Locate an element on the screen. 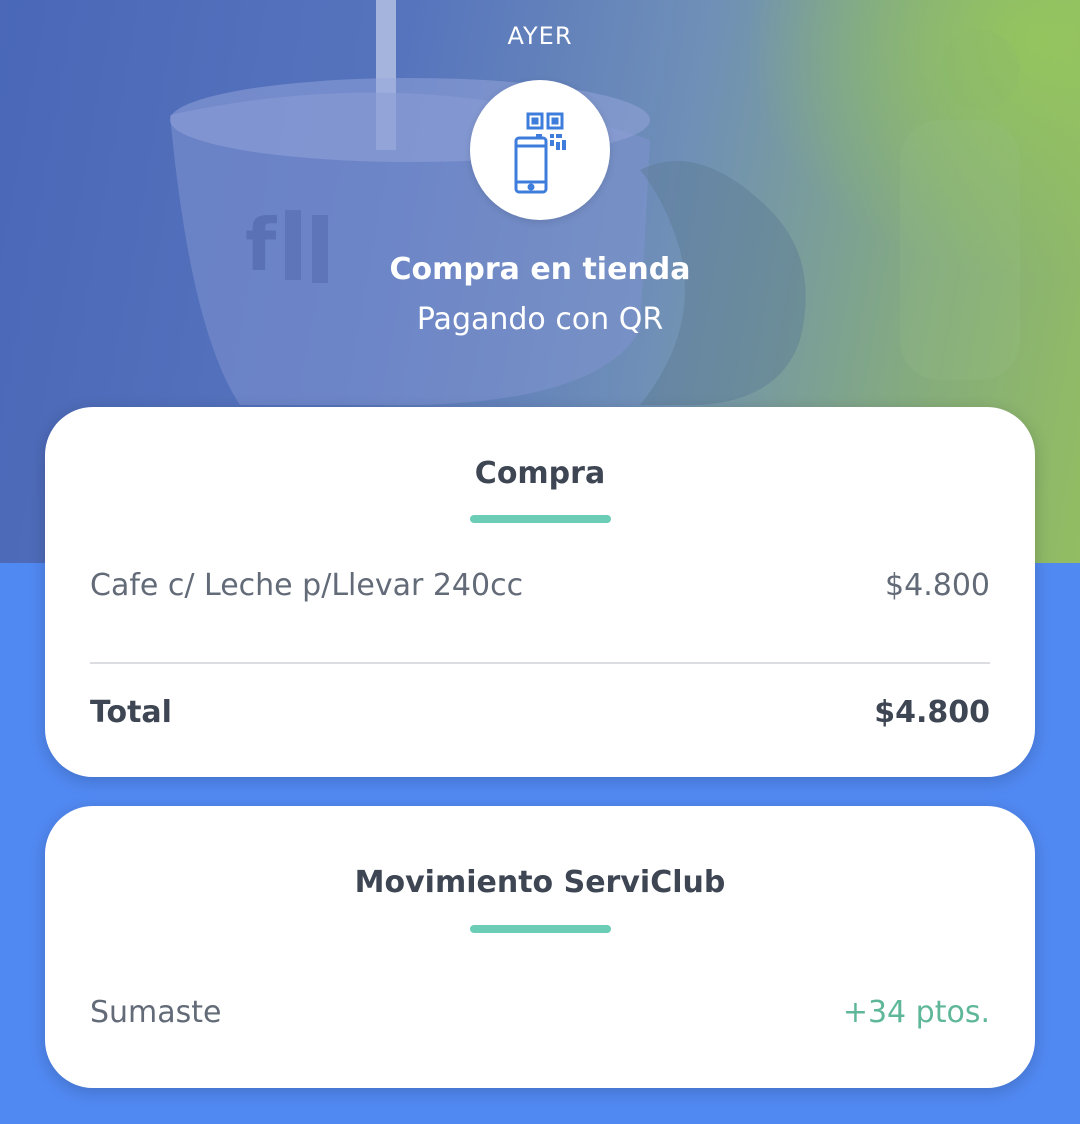 This screenshot has height=1124, width=1080. purchase-heading-underline is located at coordinates (540, 519).